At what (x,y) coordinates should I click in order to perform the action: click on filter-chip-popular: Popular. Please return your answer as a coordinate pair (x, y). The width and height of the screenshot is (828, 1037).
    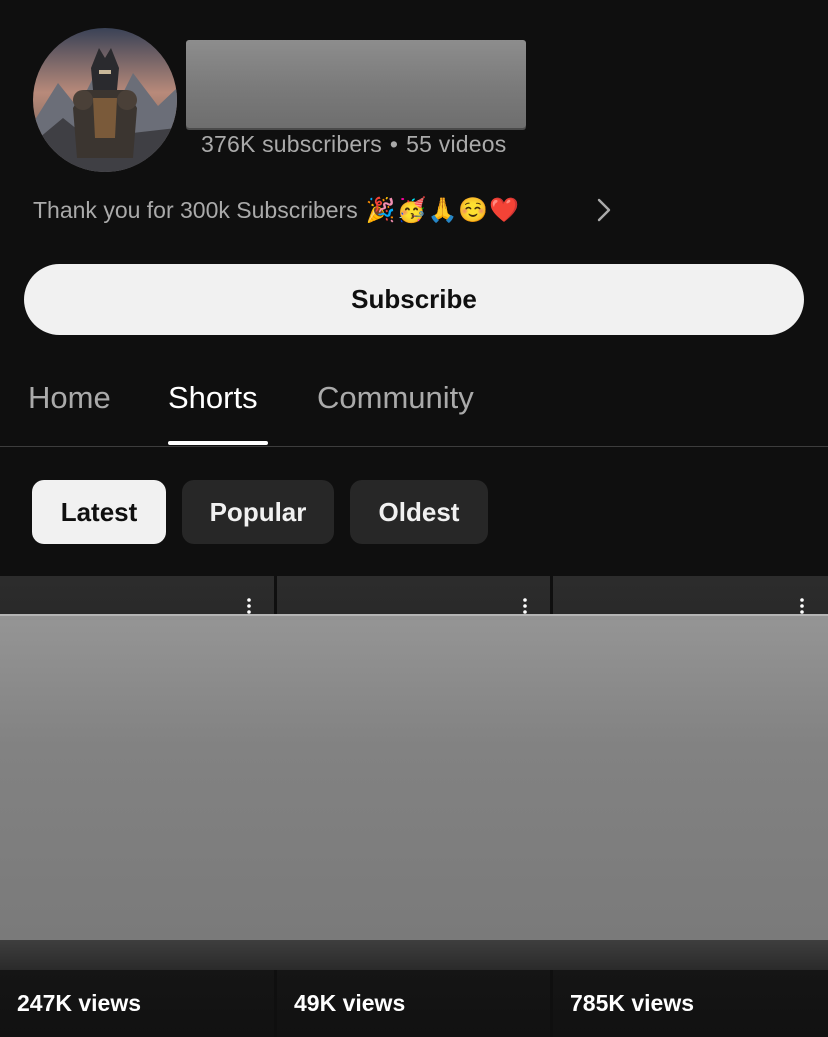
    Looking at the image, I should click on (258, 512).